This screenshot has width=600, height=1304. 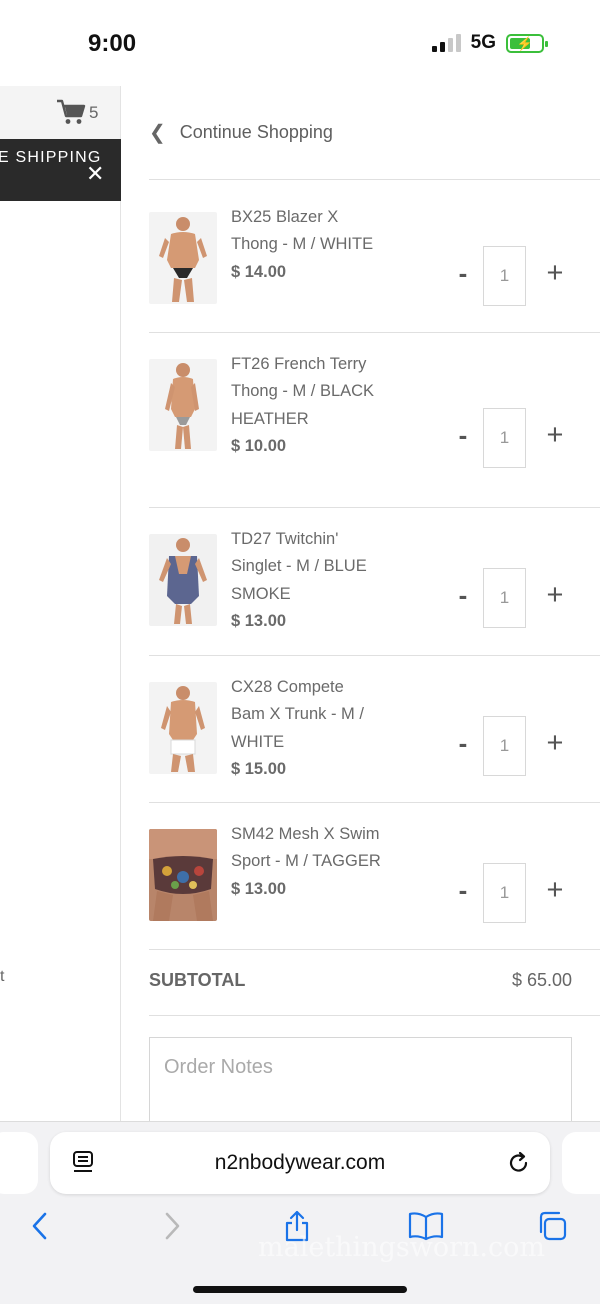 I want to click on item-name: TD27 Twitchin' Singlet - M / BLUE SMOKE, so click(x=306, y=567).